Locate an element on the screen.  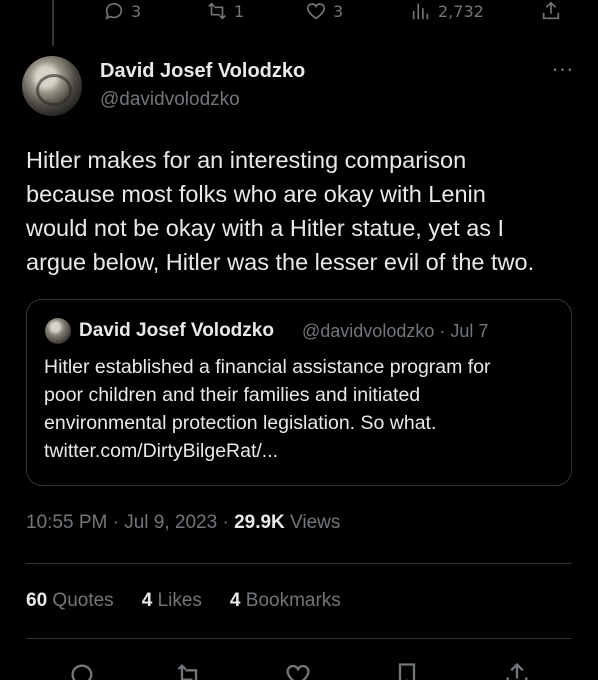
bookmarks-stat: 4 Bookmarks is located at coordinates (285, 601).